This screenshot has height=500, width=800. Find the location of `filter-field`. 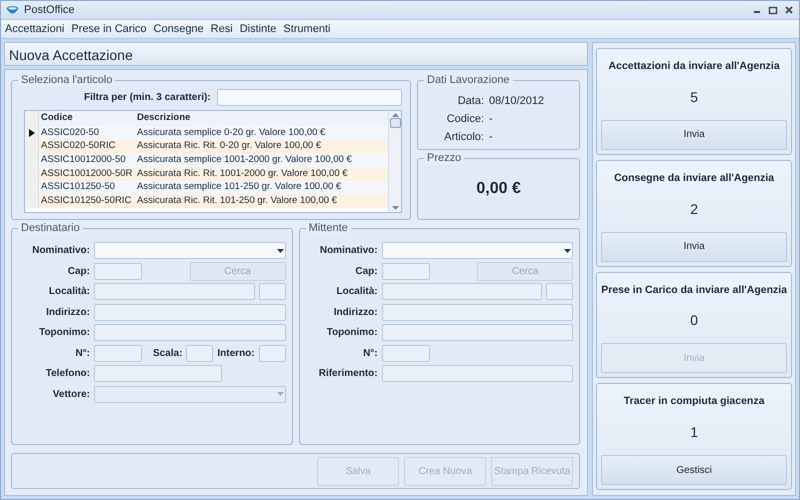

filter-field is located at coordinates (309, 97).